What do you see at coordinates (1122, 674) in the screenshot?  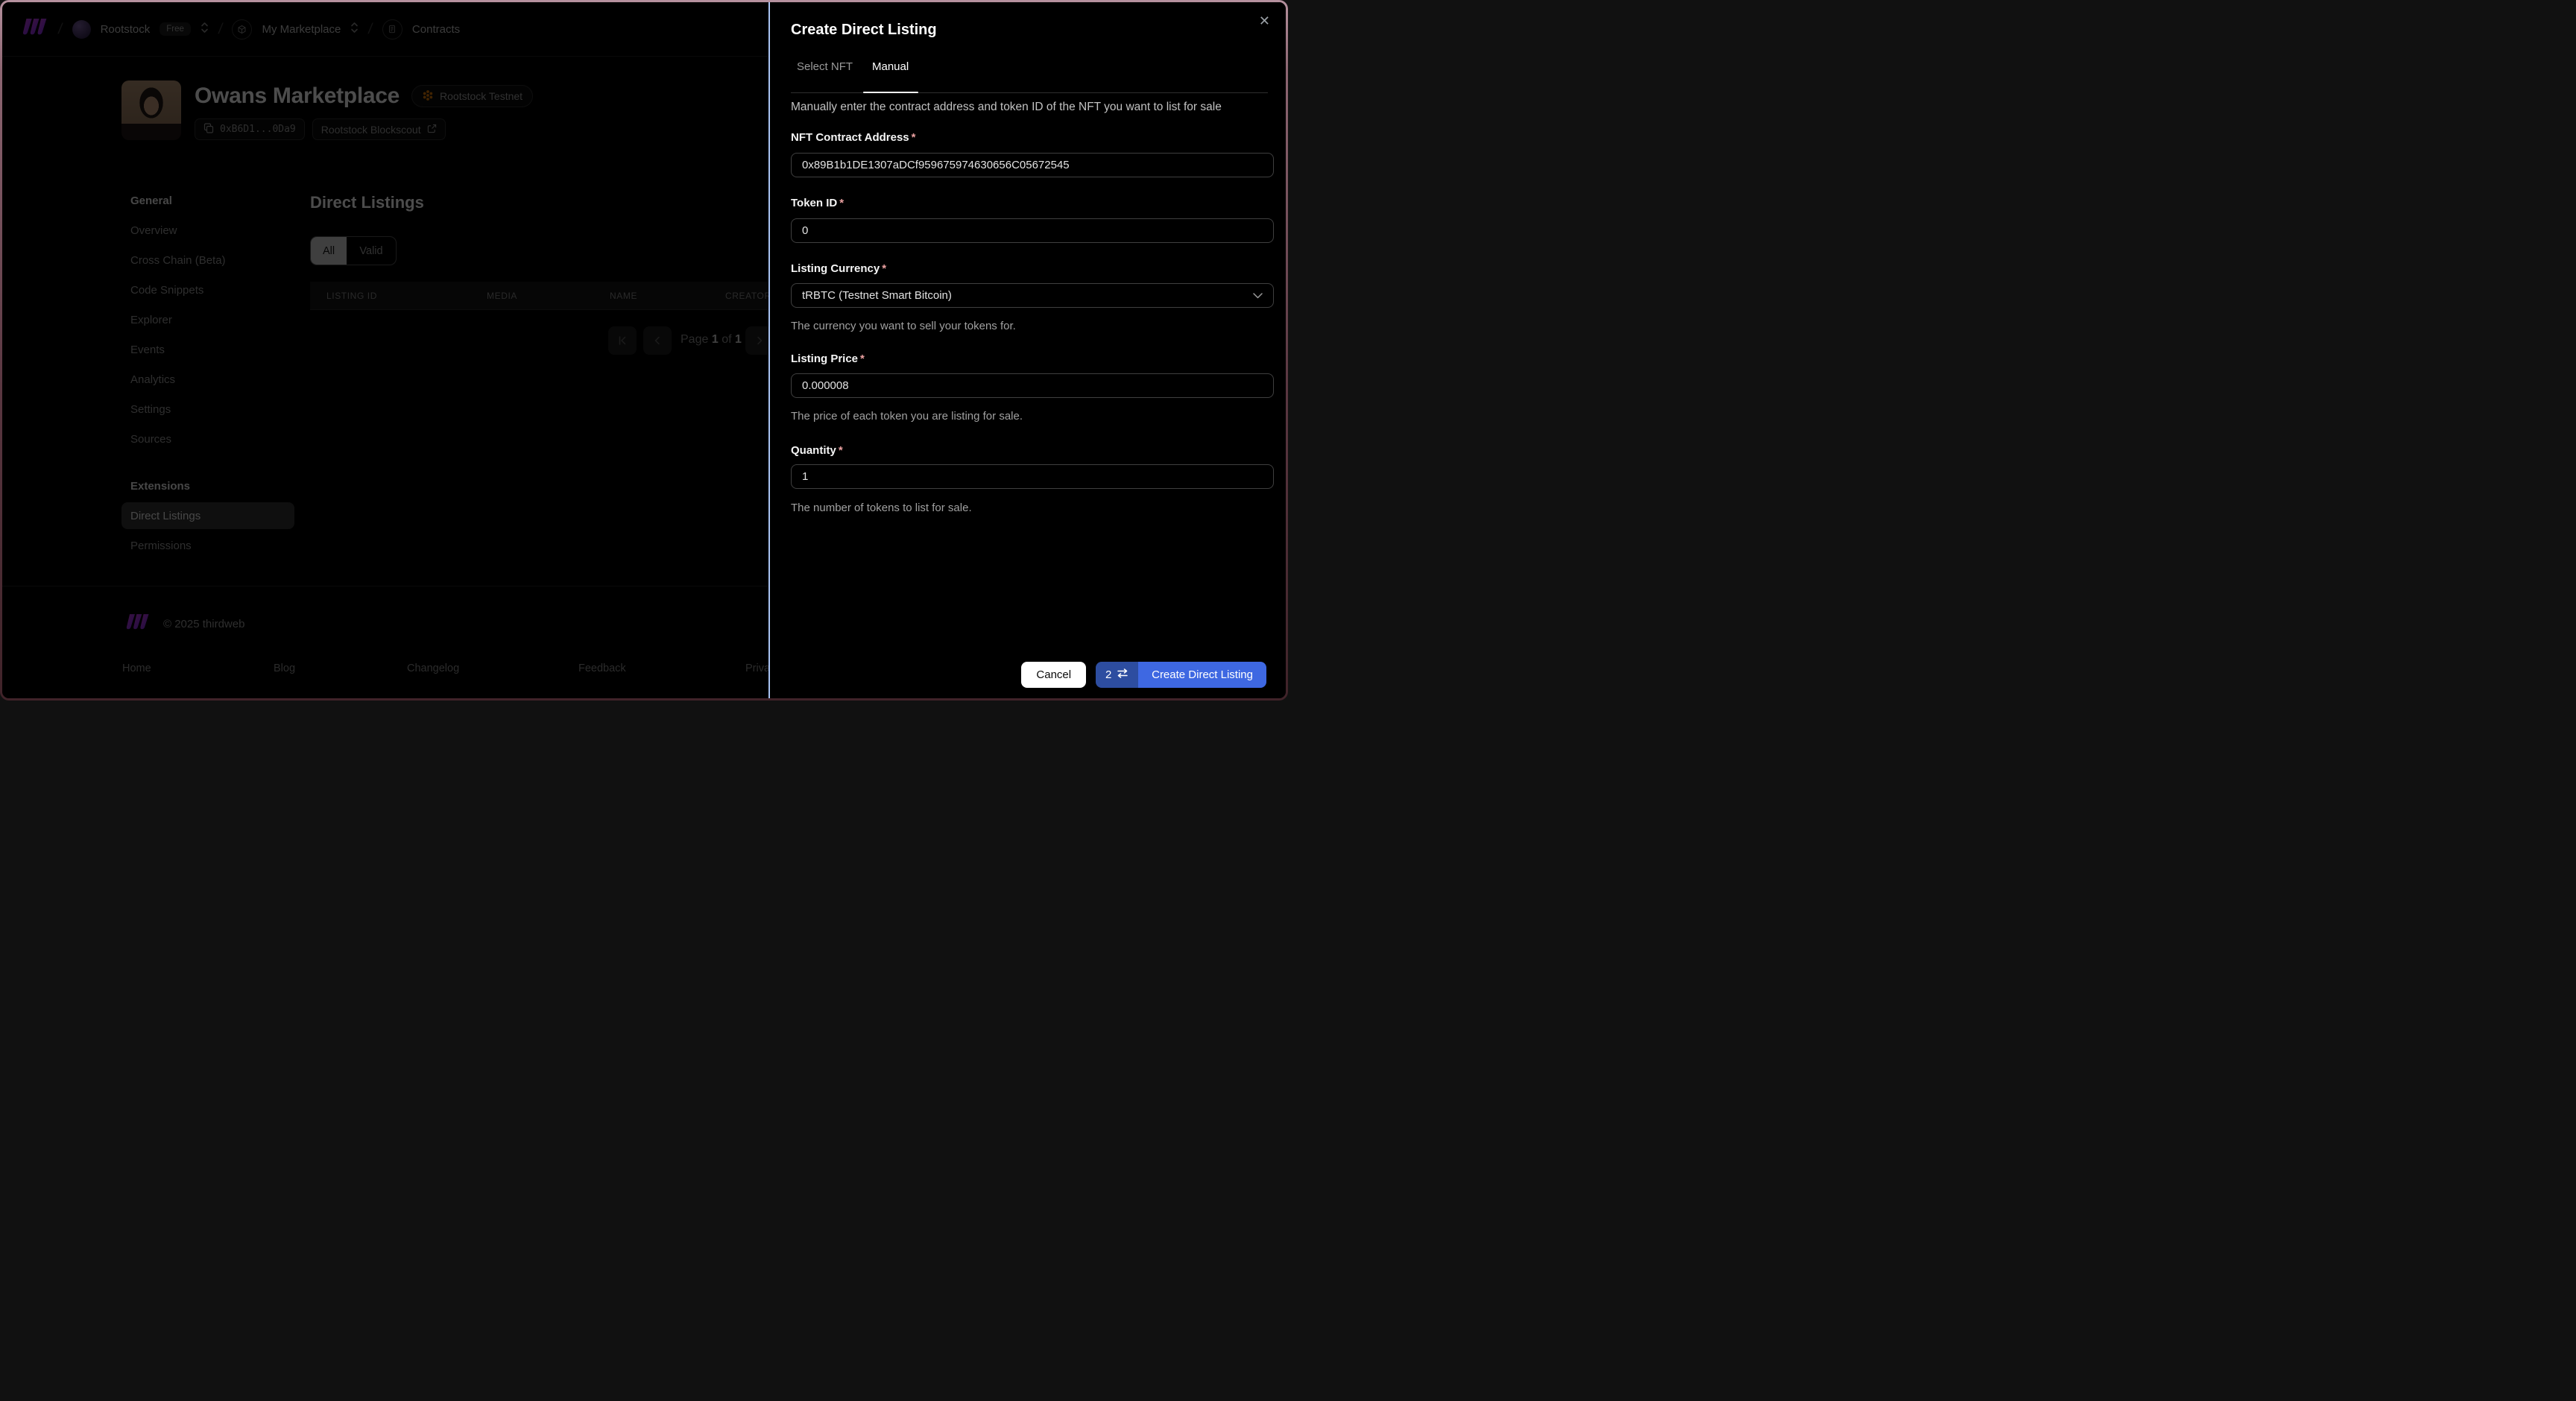 I see `swap-arrows-icon` at bounding box center [1122, 674].